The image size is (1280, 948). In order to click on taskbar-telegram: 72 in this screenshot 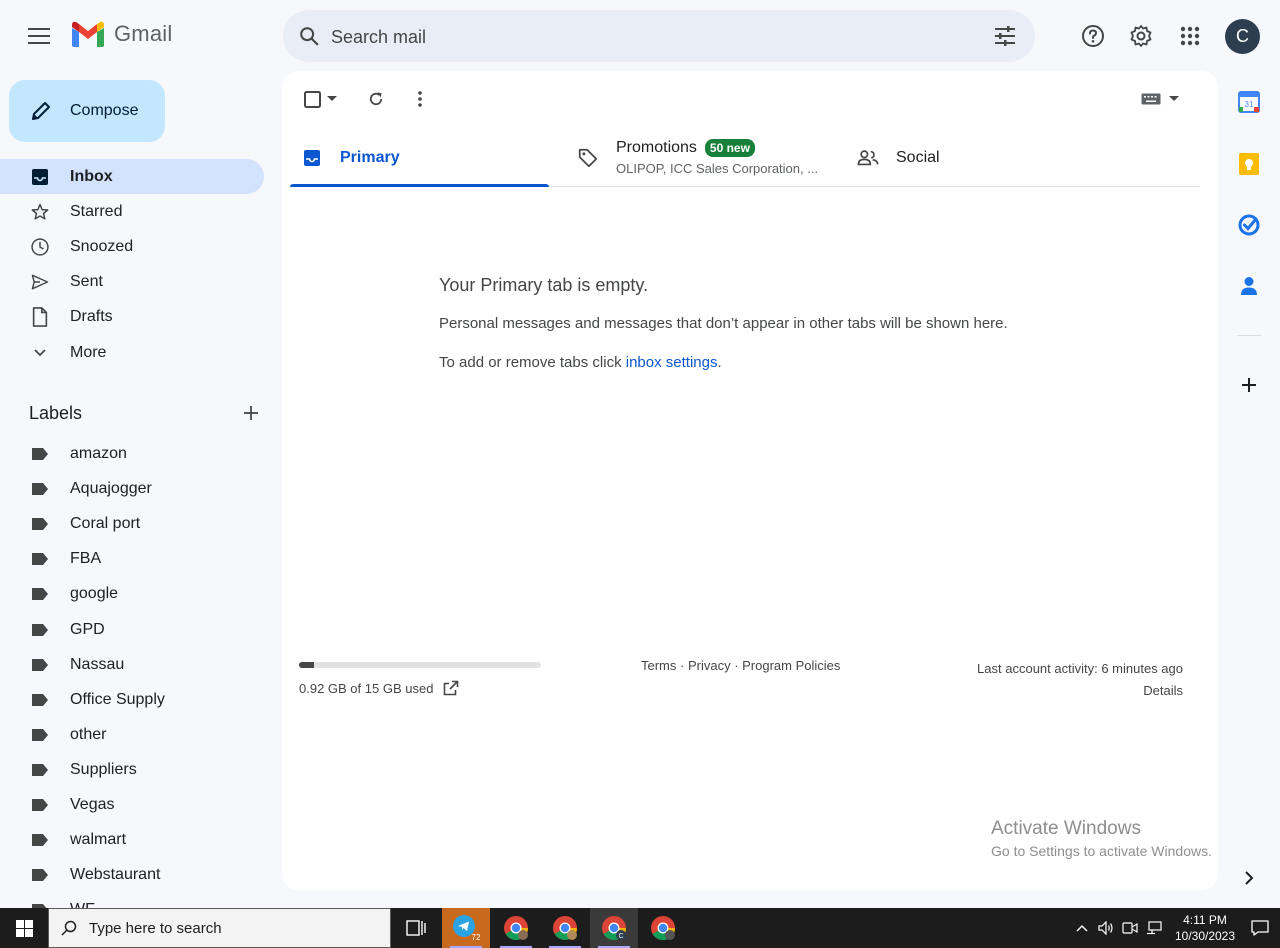, I will do `click(466, 928)`.